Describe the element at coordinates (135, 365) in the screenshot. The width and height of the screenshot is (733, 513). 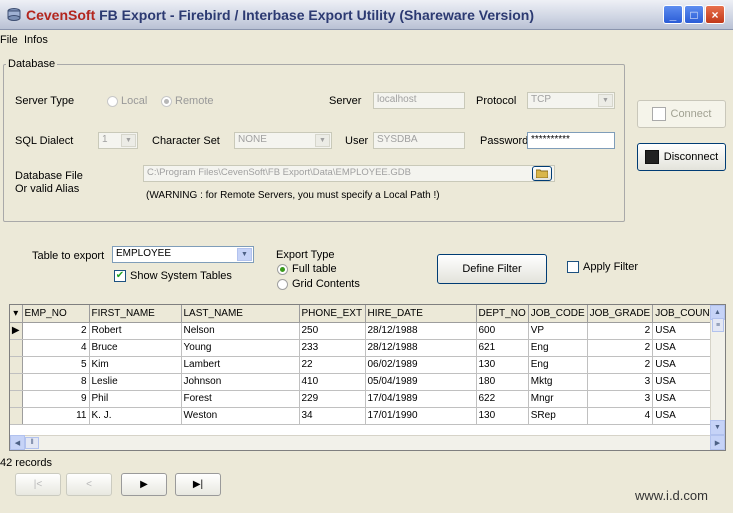
I see `table-cell: Kim` at that location.